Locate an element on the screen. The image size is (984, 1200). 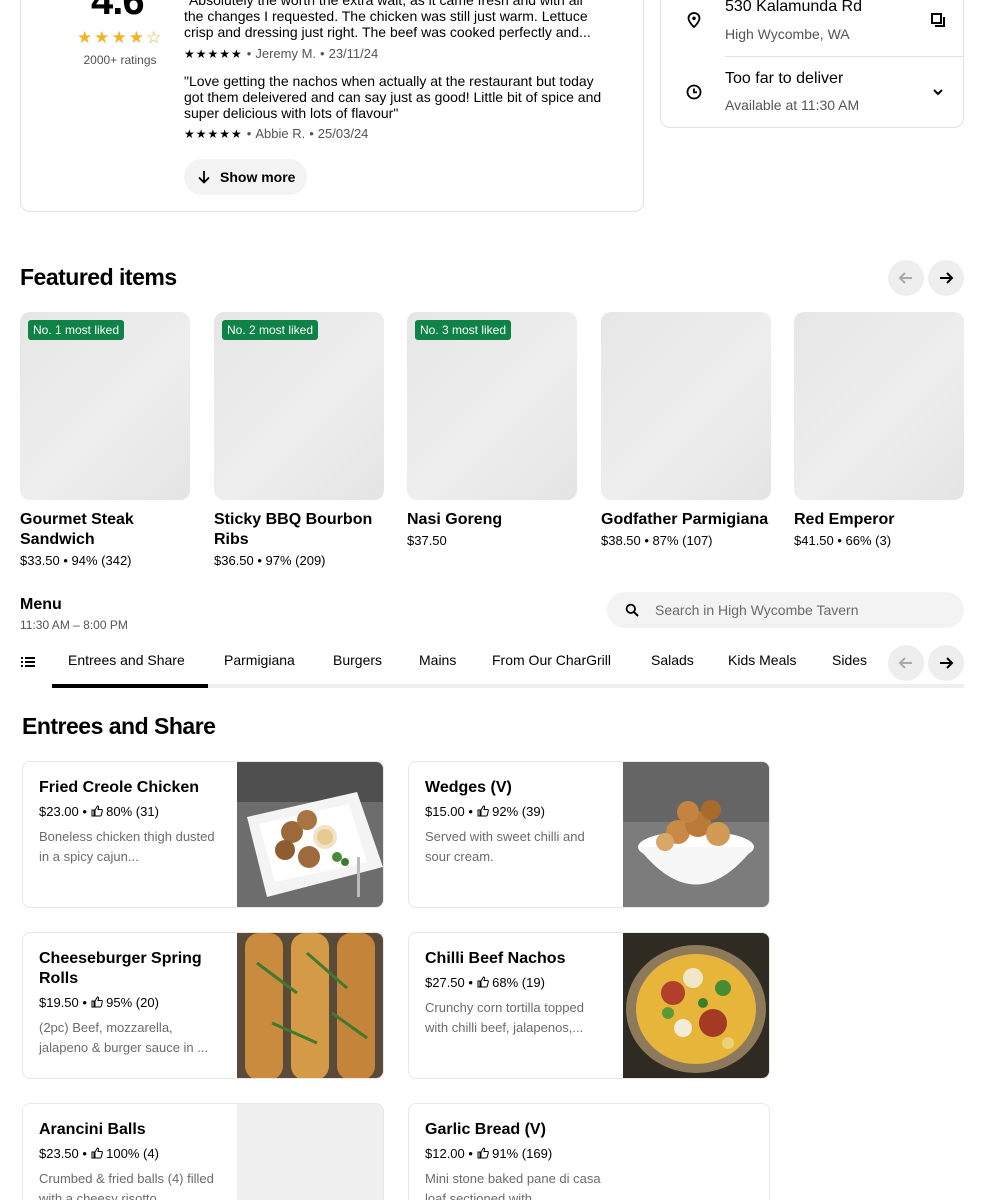
featured-title: Featured items is located at coordinates (98, 277).